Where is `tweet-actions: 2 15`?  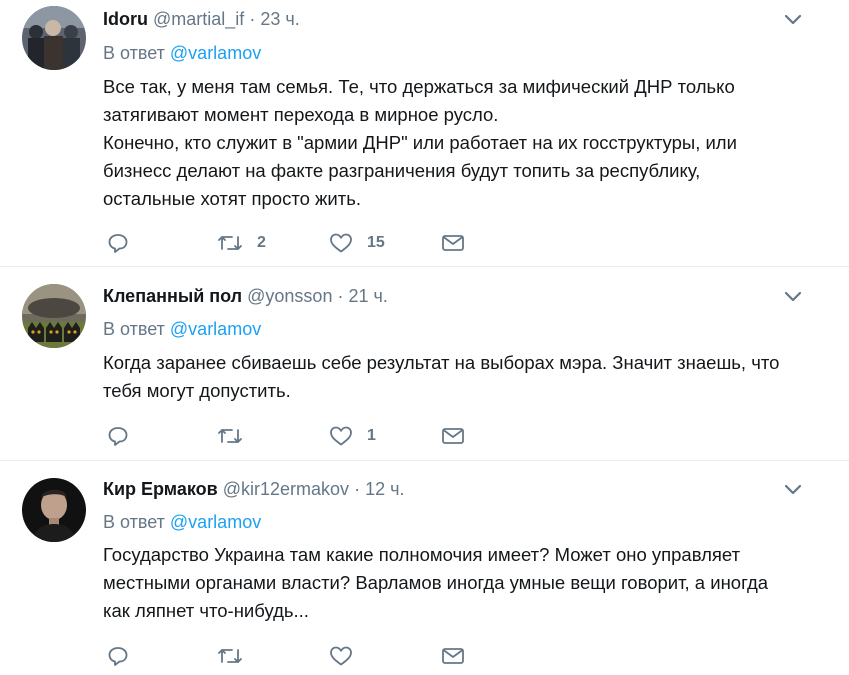 tweet-actions: 2 15 is located at coordinates (297, 243).